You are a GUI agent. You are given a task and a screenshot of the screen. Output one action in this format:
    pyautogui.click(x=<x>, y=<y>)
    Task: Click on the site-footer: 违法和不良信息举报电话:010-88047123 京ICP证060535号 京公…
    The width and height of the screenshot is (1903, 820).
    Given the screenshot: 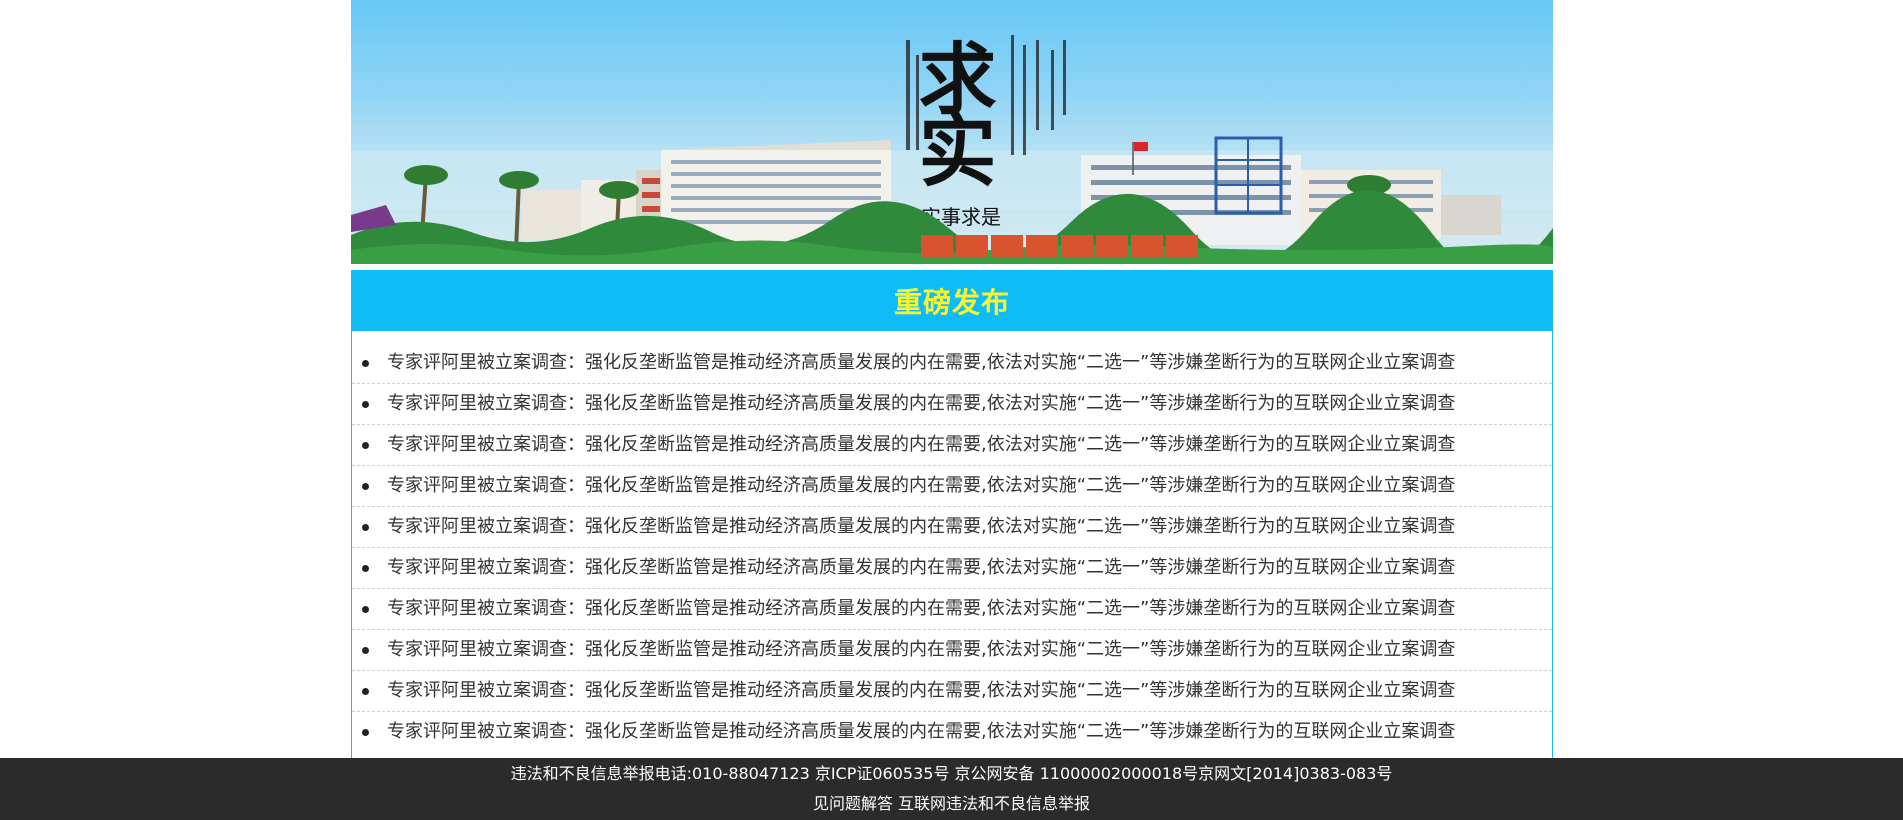 What is the action you would take?
    pyautogui.click(x=951, y=789)
    